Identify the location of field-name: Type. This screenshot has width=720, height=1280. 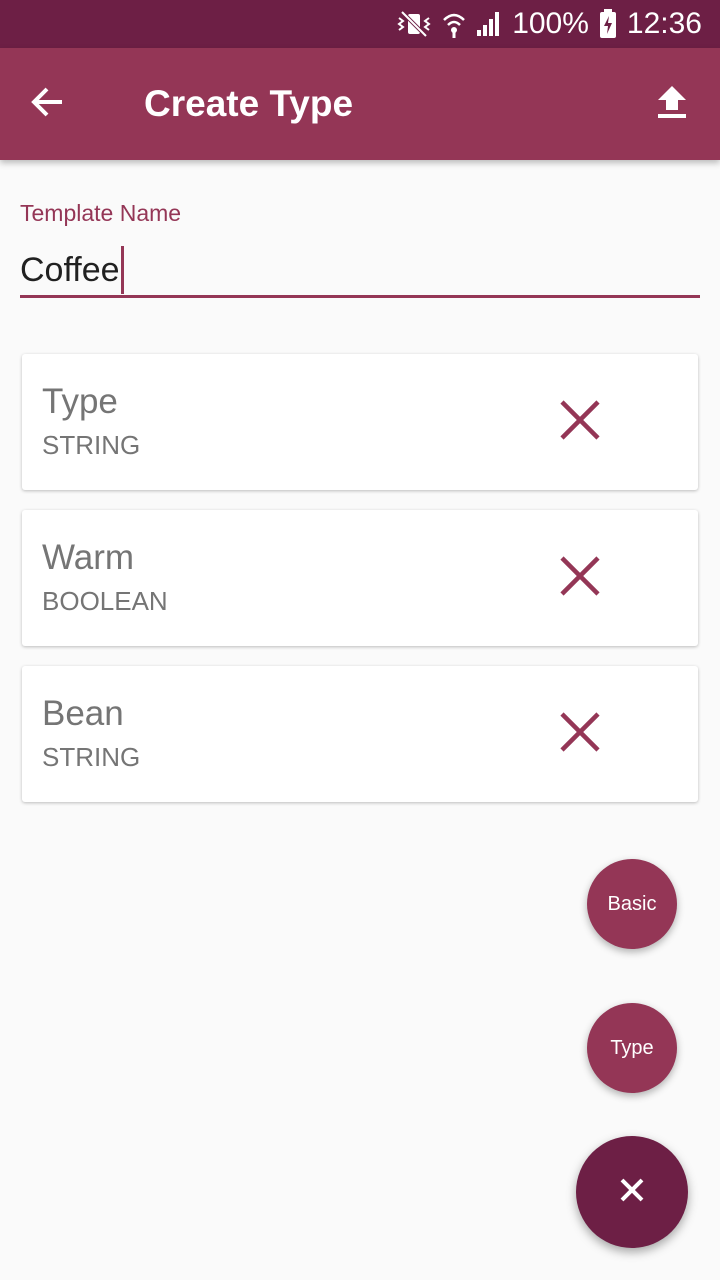
(80, 401).